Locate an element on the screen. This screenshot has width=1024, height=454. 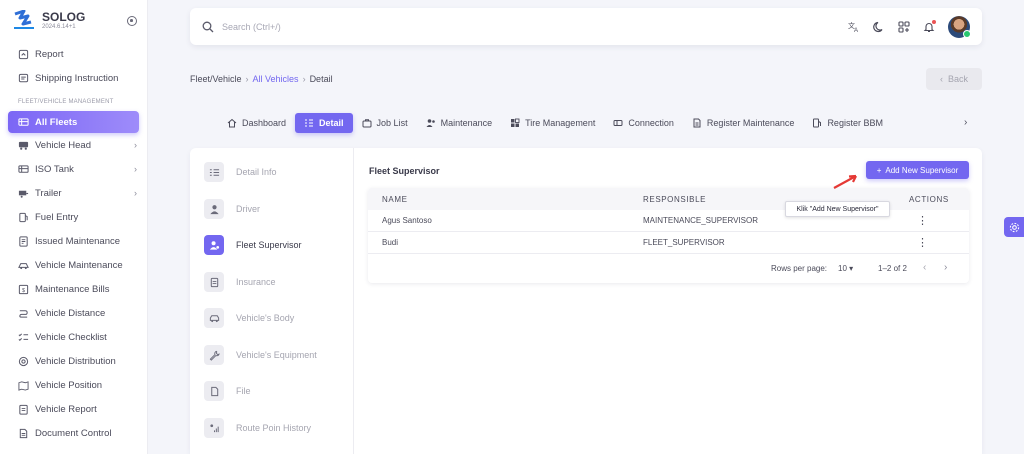
car-icon is located at coordinates (214, 318).